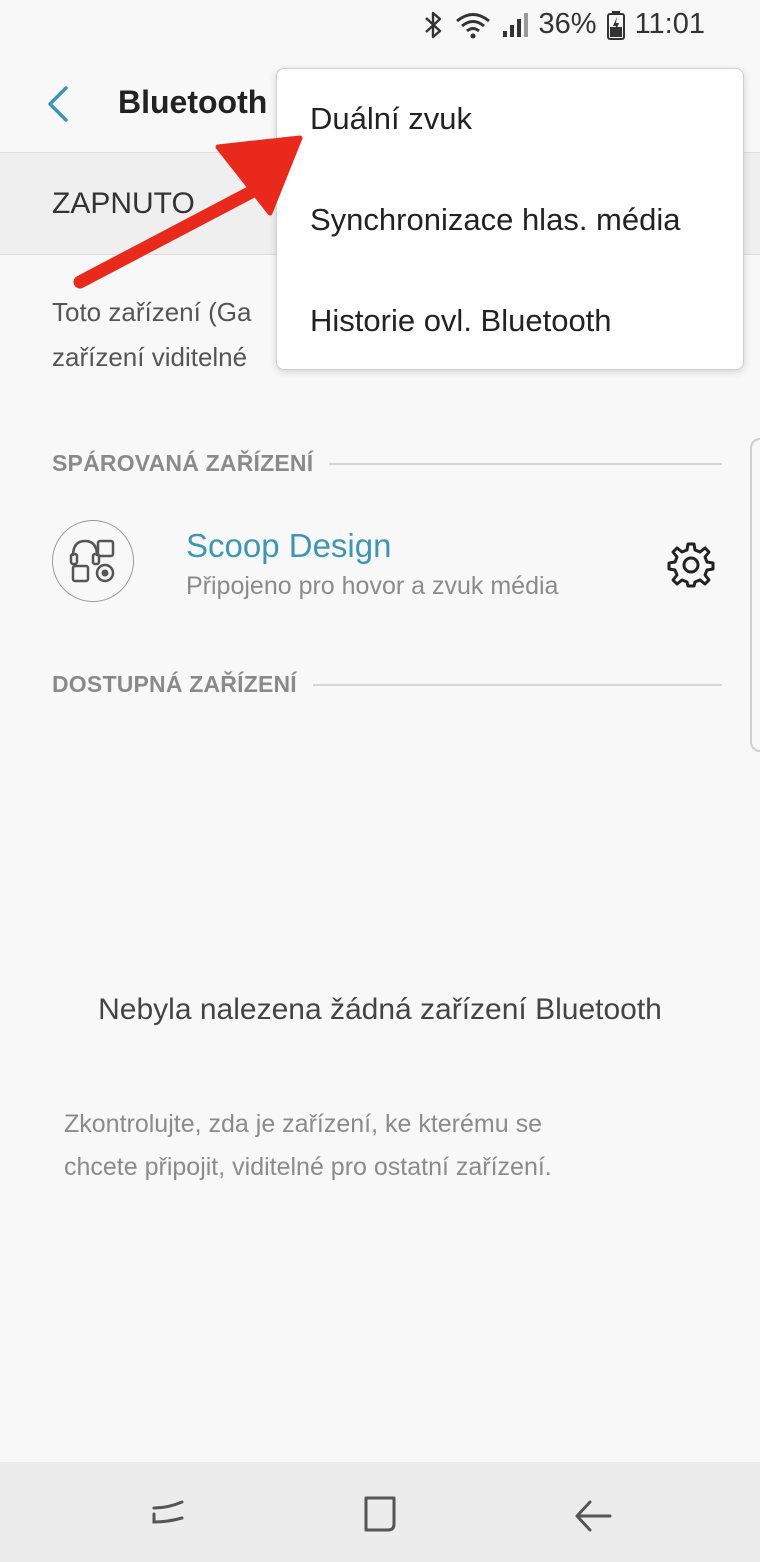 Image resolution: width=760 pixels, height=1562 pixels. What do you see at coordinates (183, 463) in the screenshot?
I see `paired-section-label: SPÁROVANÁ ZAŘÍZENÍ` at bounding box center [183, 463].